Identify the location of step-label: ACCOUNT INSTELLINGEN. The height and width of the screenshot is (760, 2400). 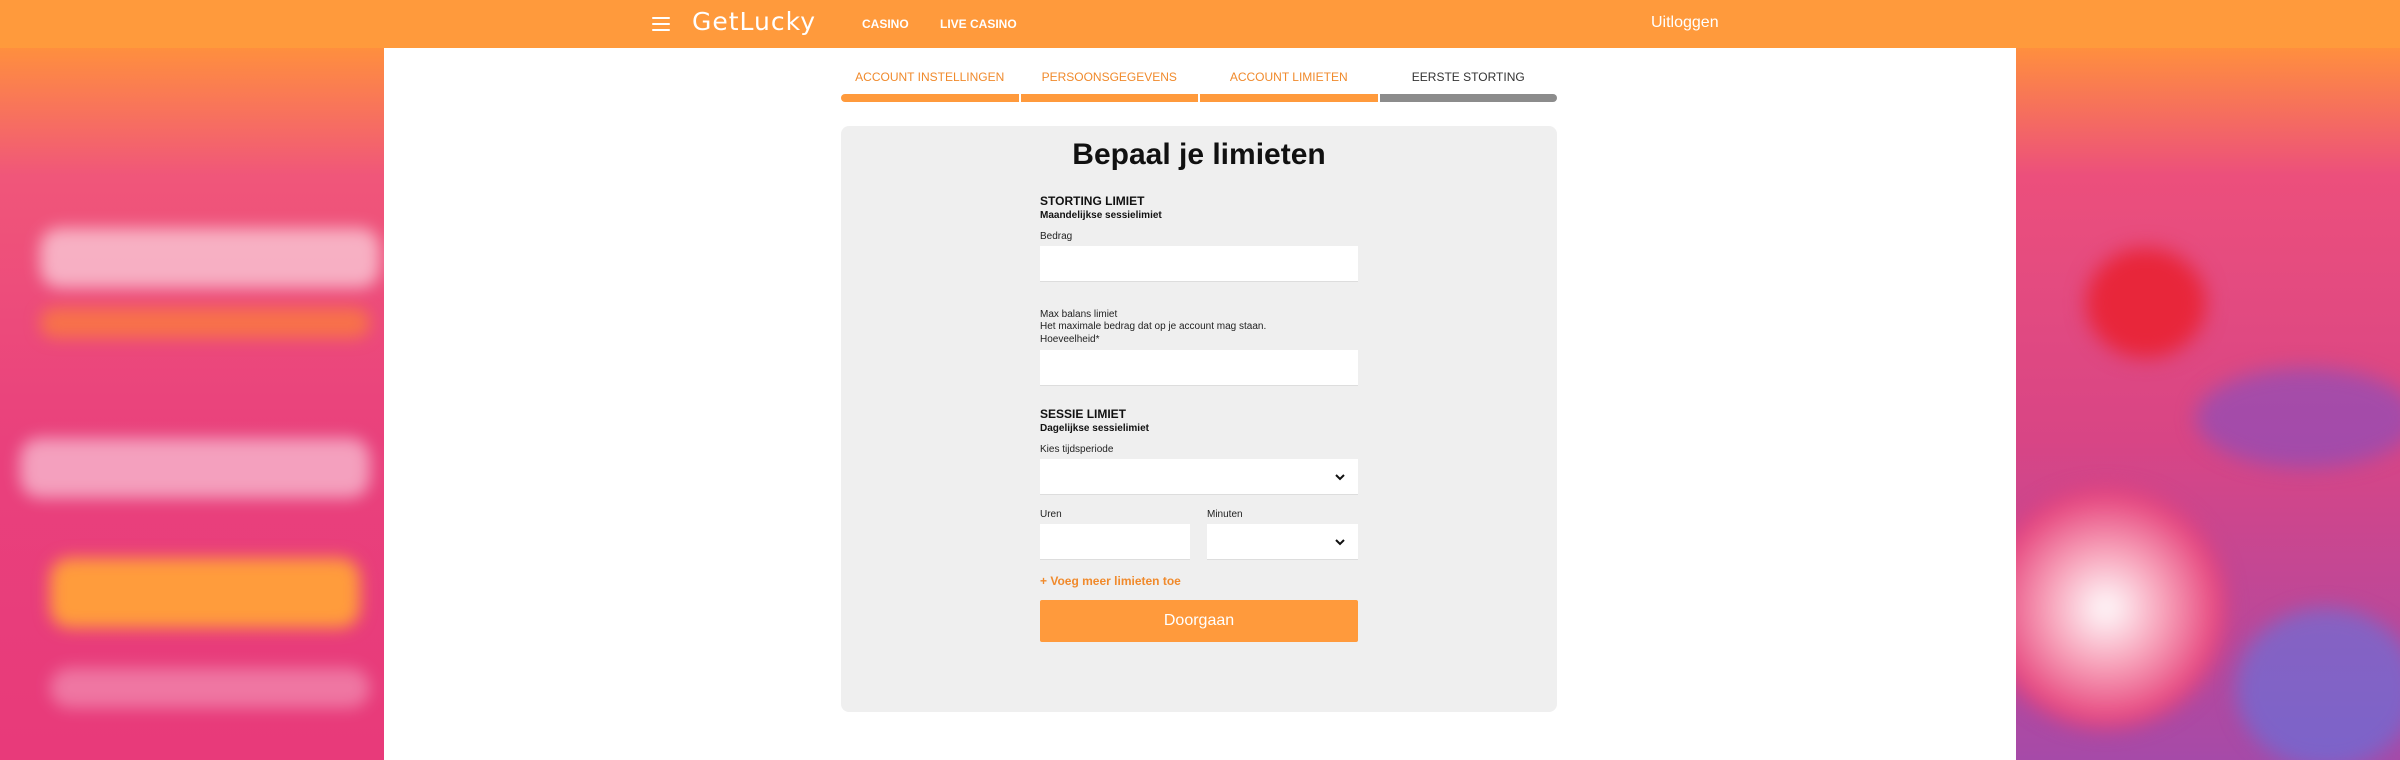
(930, 77).